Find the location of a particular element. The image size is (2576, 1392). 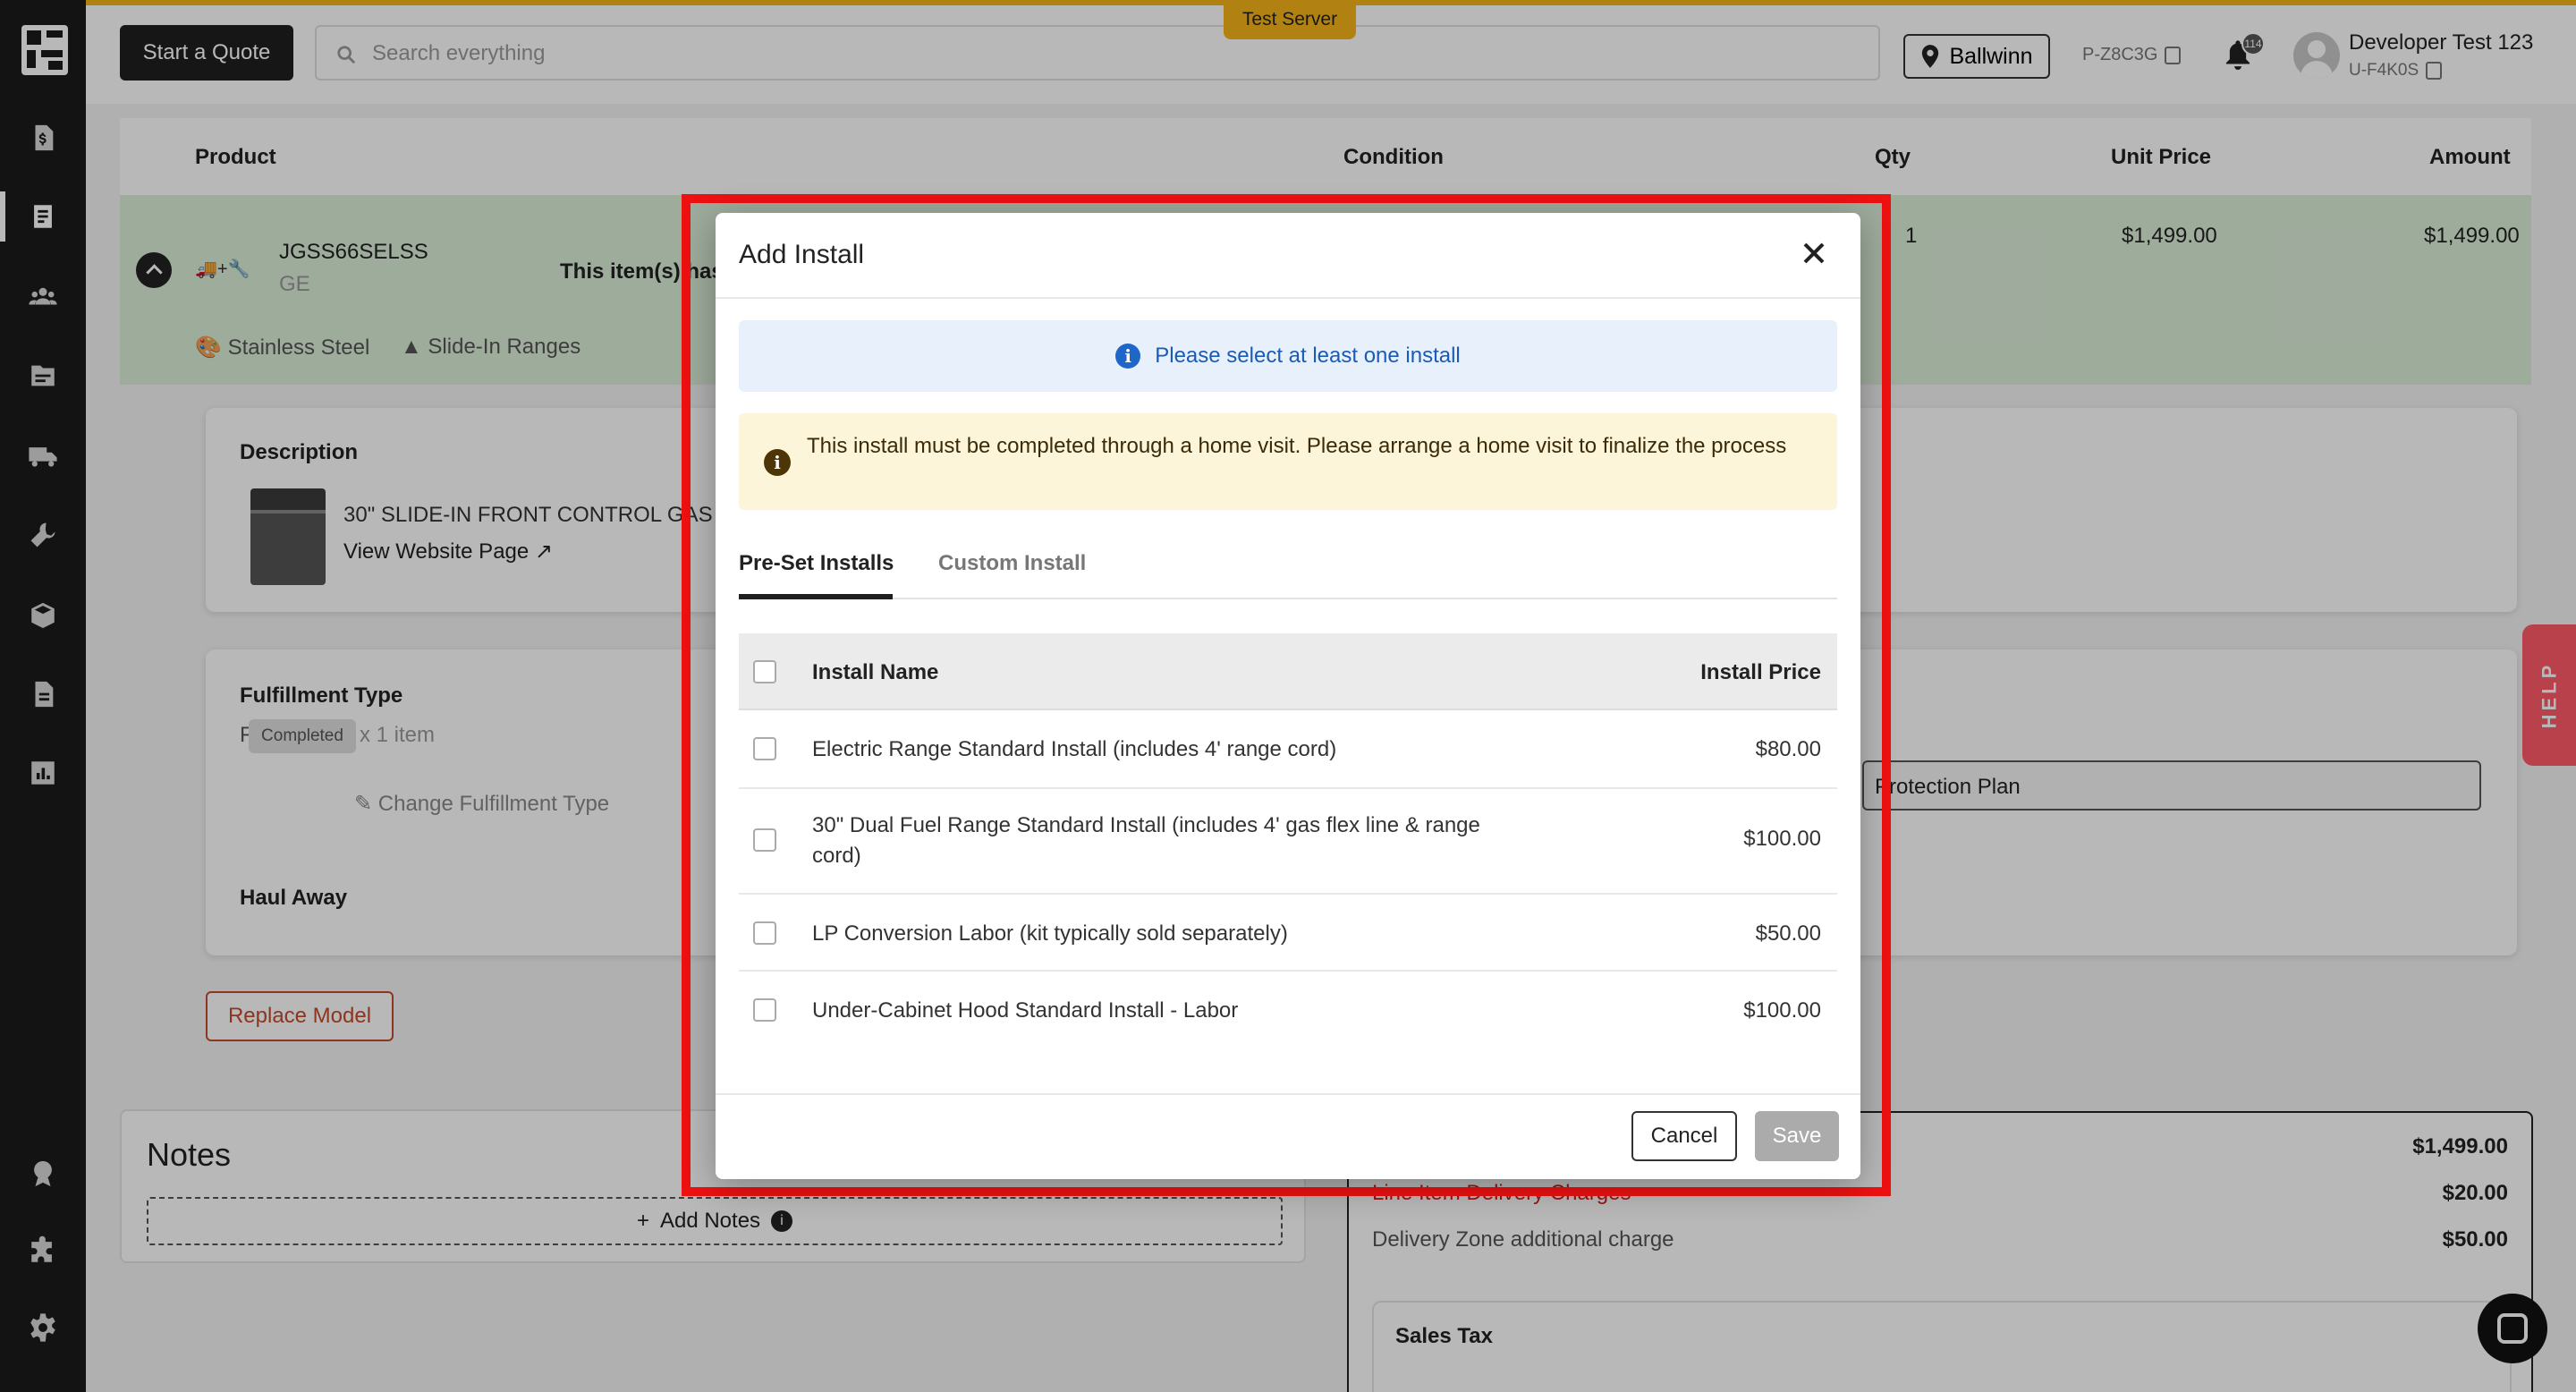

col-install-name: Install Name is located at coordinates (875, 672).